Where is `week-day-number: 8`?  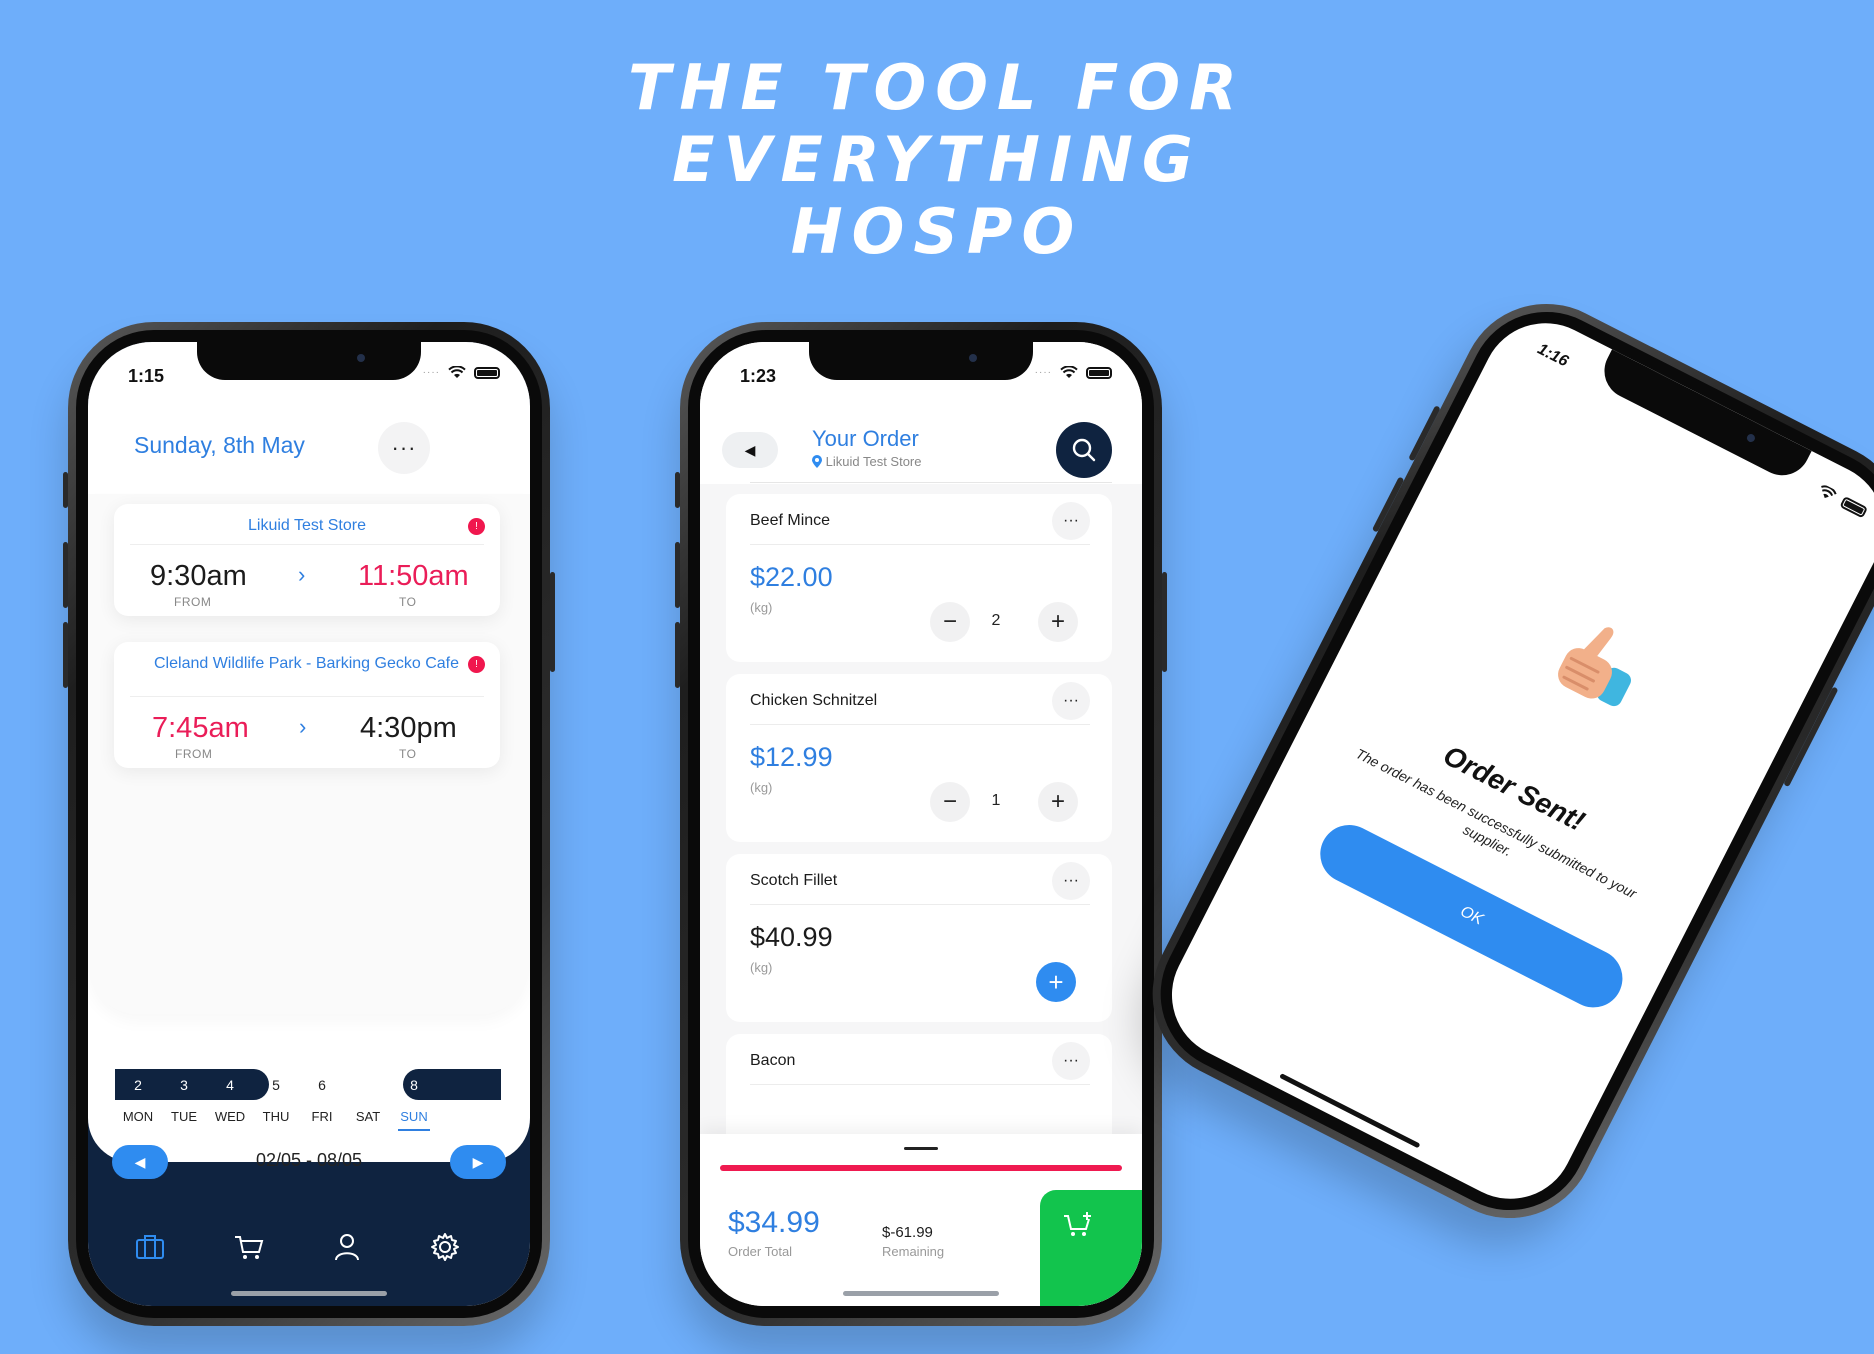 week-day-number: 8 is located at coordinates (414, 1085).